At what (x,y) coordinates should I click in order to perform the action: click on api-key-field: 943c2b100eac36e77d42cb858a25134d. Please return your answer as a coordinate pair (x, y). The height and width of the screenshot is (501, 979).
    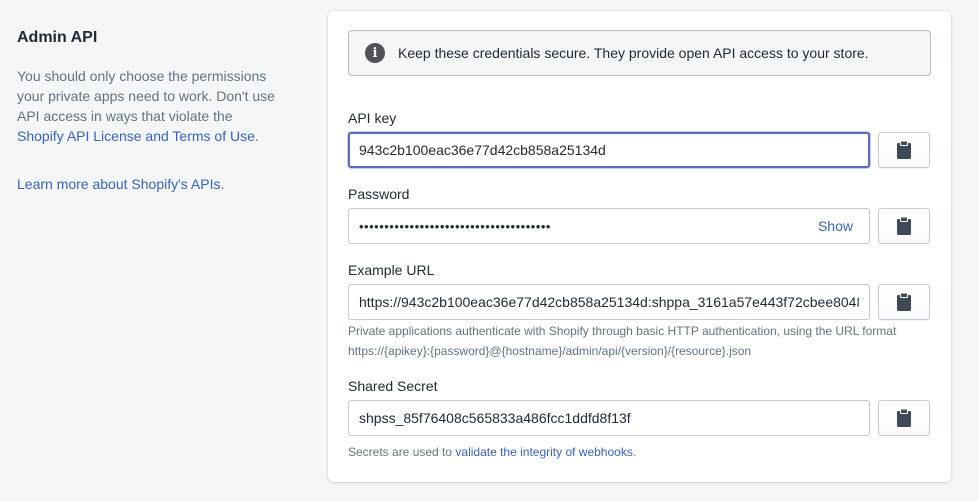
    Looking at the image, I should click on (609, 150).